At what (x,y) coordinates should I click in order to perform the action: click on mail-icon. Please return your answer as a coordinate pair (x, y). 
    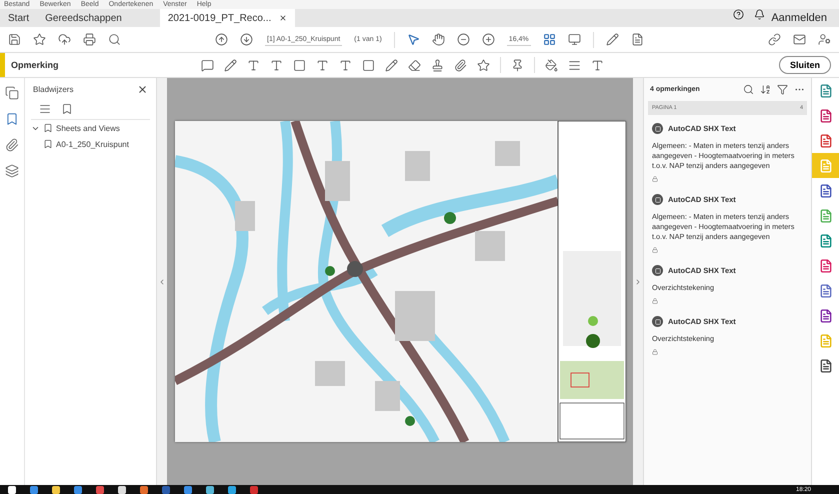
    Looking at the image, I should click on (799, 39).